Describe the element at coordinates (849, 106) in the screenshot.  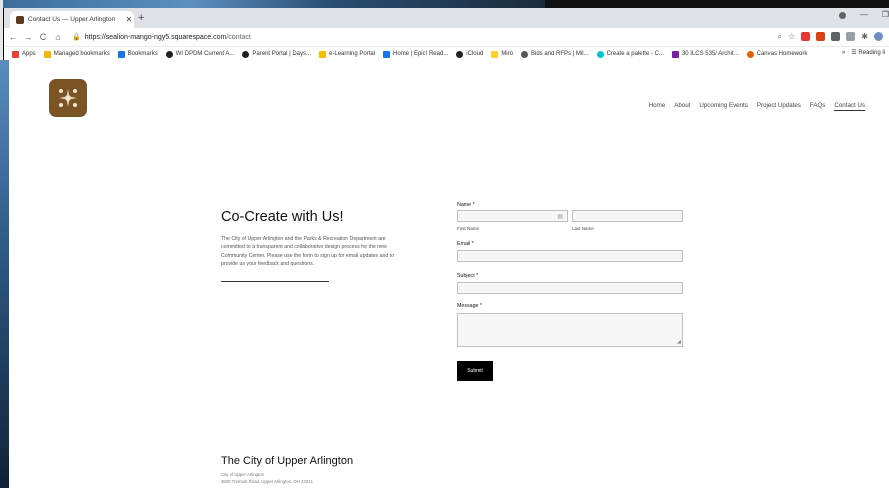
I see `nav-contact-us: Contact Us` at that location.